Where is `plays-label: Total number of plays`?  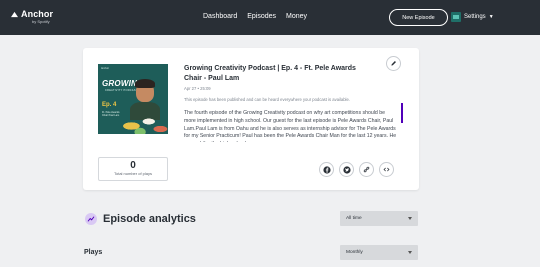
plays-label: Total number of plays is located at coordinates (133, 173).